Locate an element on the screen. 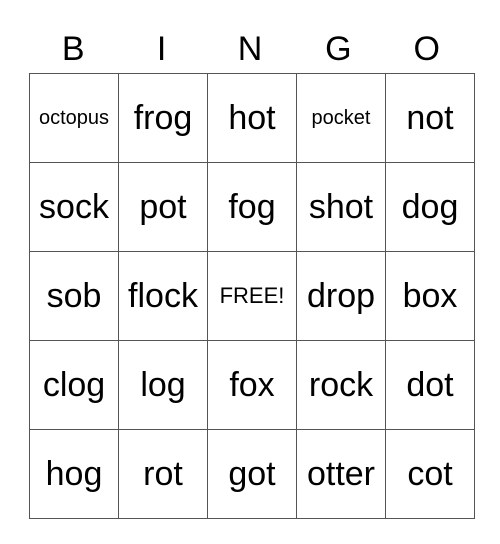 The image size is (500, 544). card-row: clog log fox rock dot is located at coordinates (252, 385).